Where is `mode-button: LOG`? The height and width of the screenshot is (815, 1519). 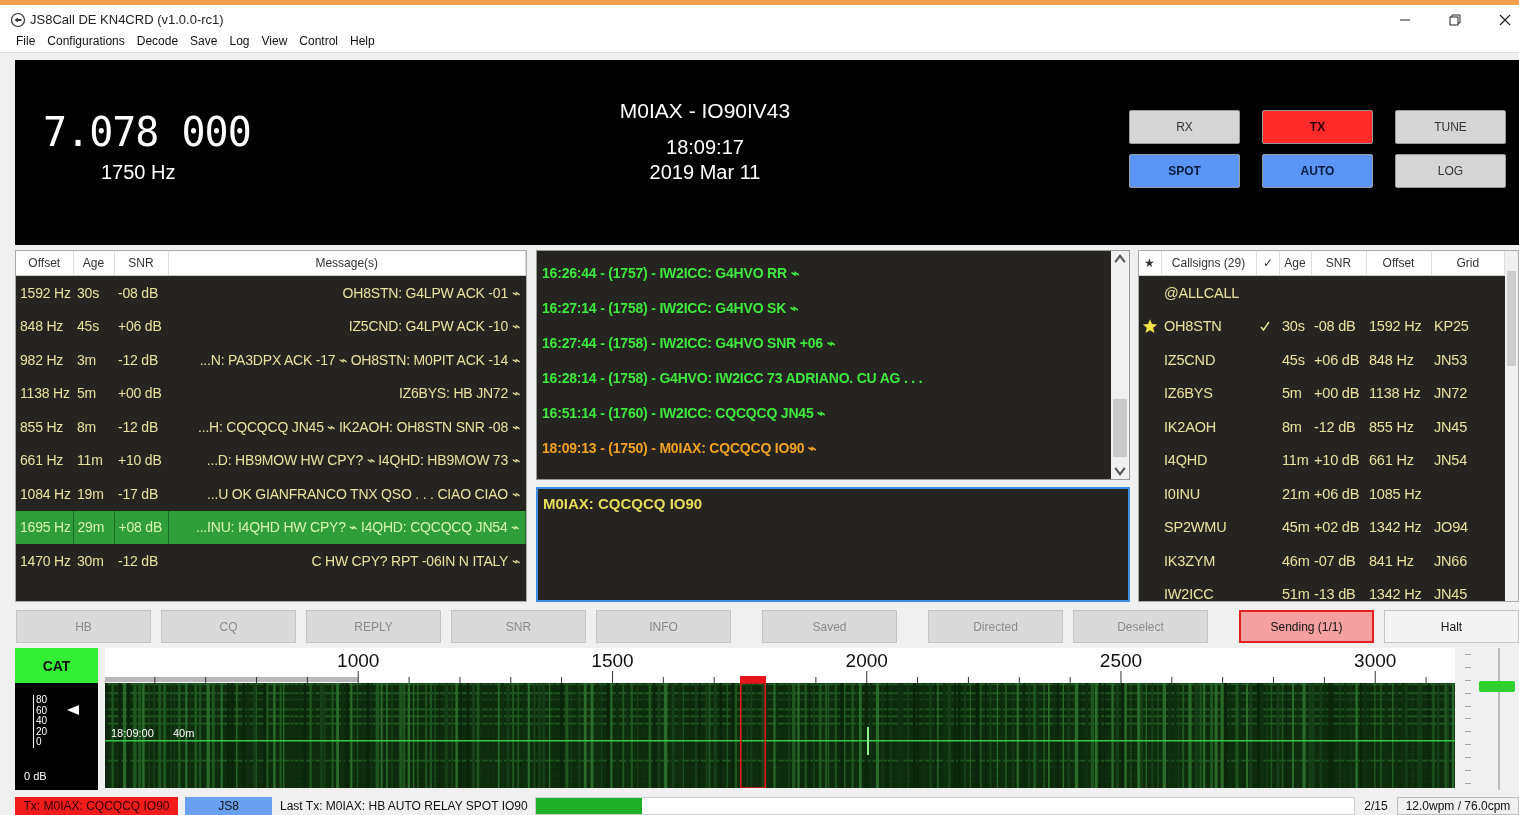
mode-button: LOG is located at coordinates (1450, 170).